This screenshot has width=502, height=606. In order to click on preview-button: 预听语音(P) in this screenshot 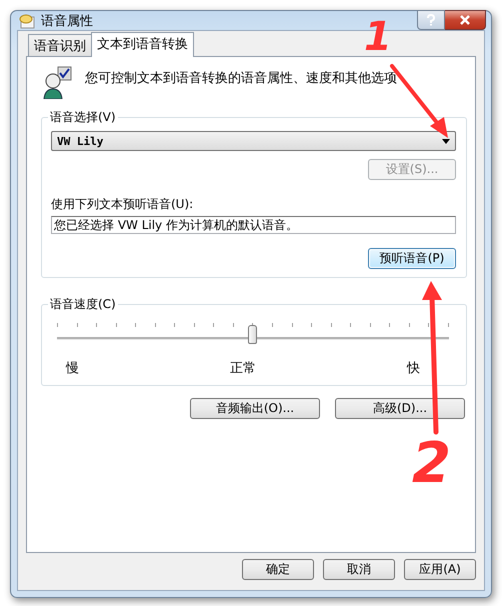, I will do `click(412, 258)`.